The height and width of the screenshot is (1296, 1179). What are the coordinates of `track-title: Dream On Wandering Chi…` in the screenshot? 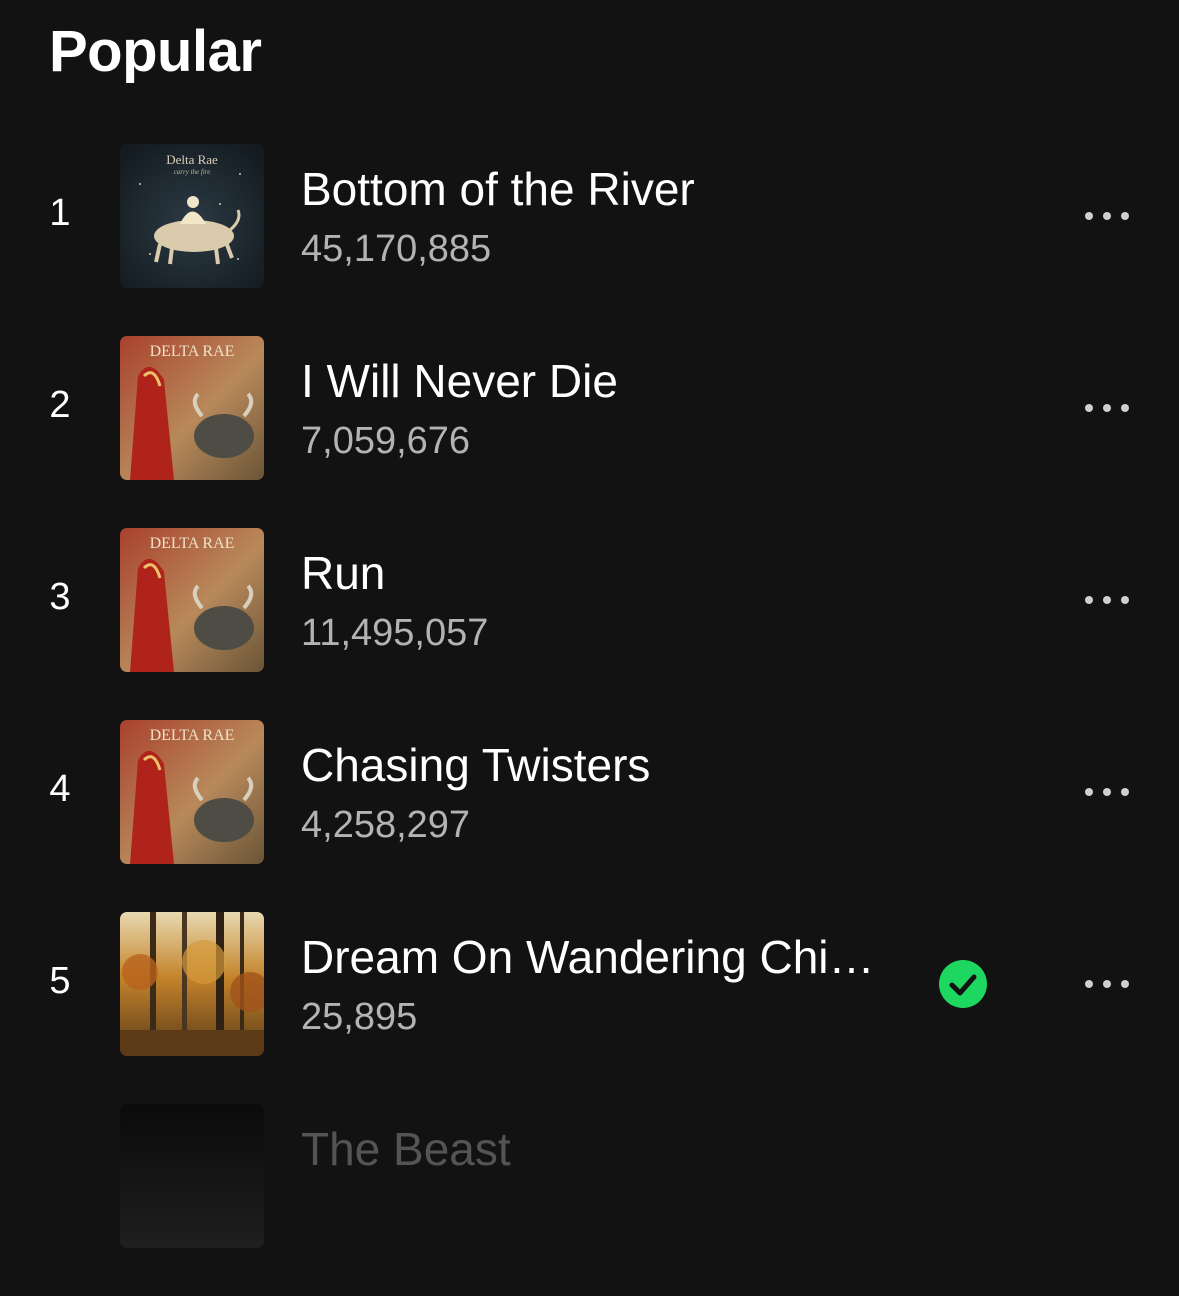 It's located at (588, 957).